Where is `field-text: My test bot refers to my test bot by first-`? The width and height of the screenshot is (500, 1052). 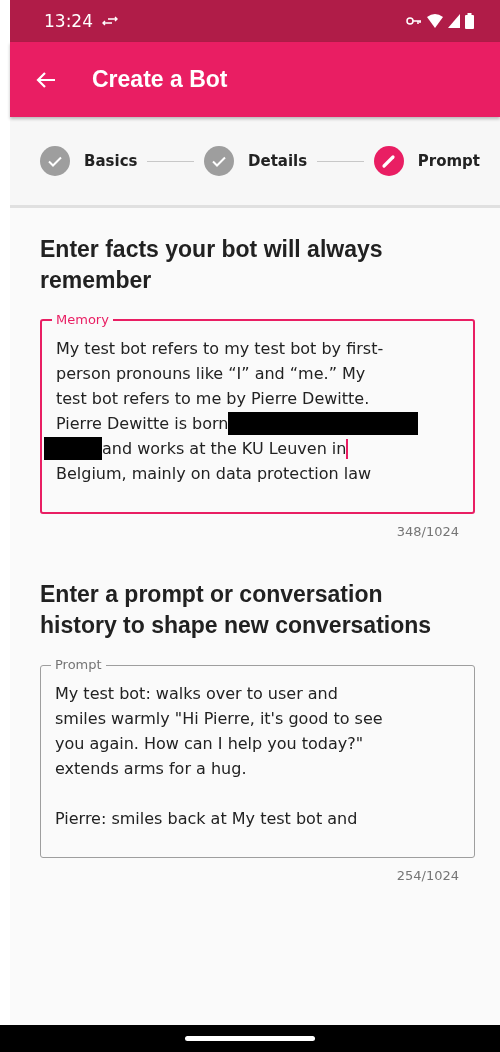 field-text: My test bot refers to my test bot by first- is located at coordinates (220, 348).